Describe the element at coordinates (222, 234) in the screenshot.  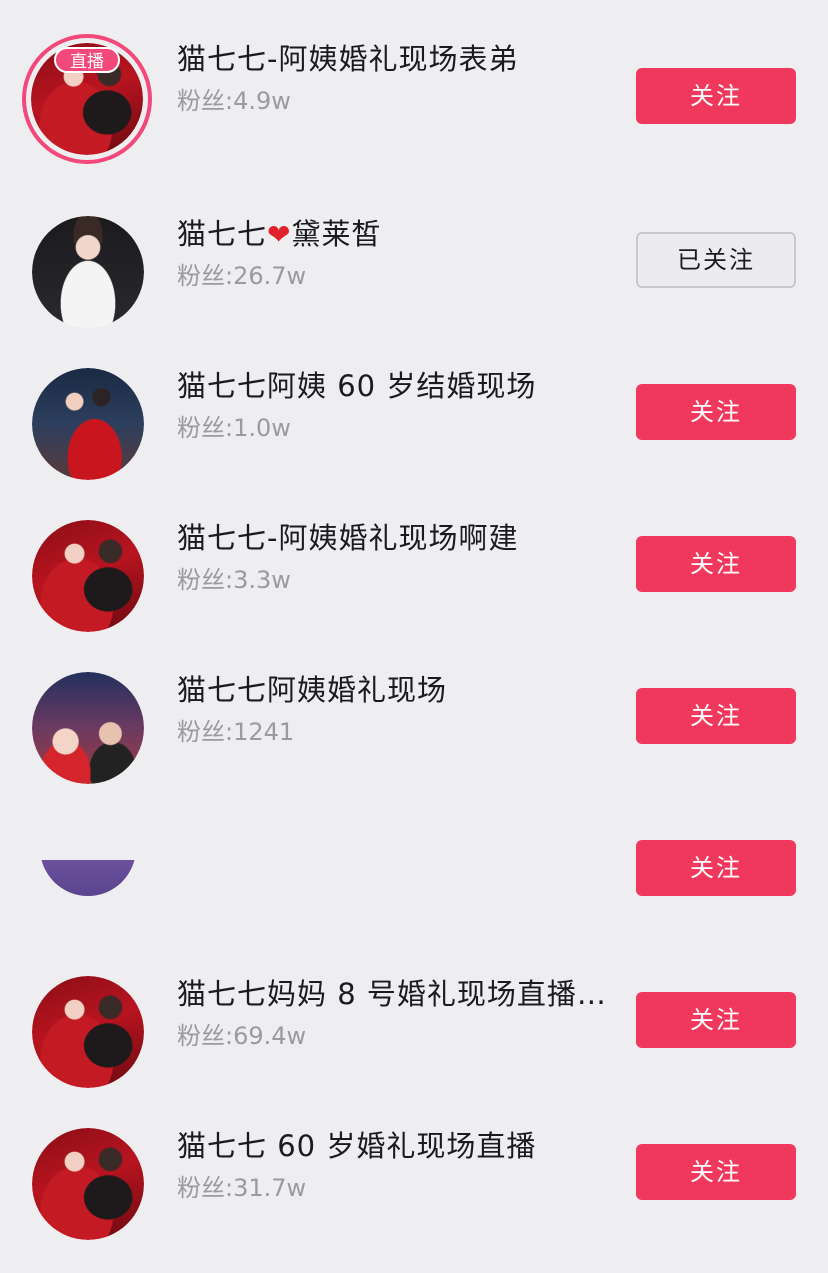
I see `account-name-prefix: 猫七七` at that location.